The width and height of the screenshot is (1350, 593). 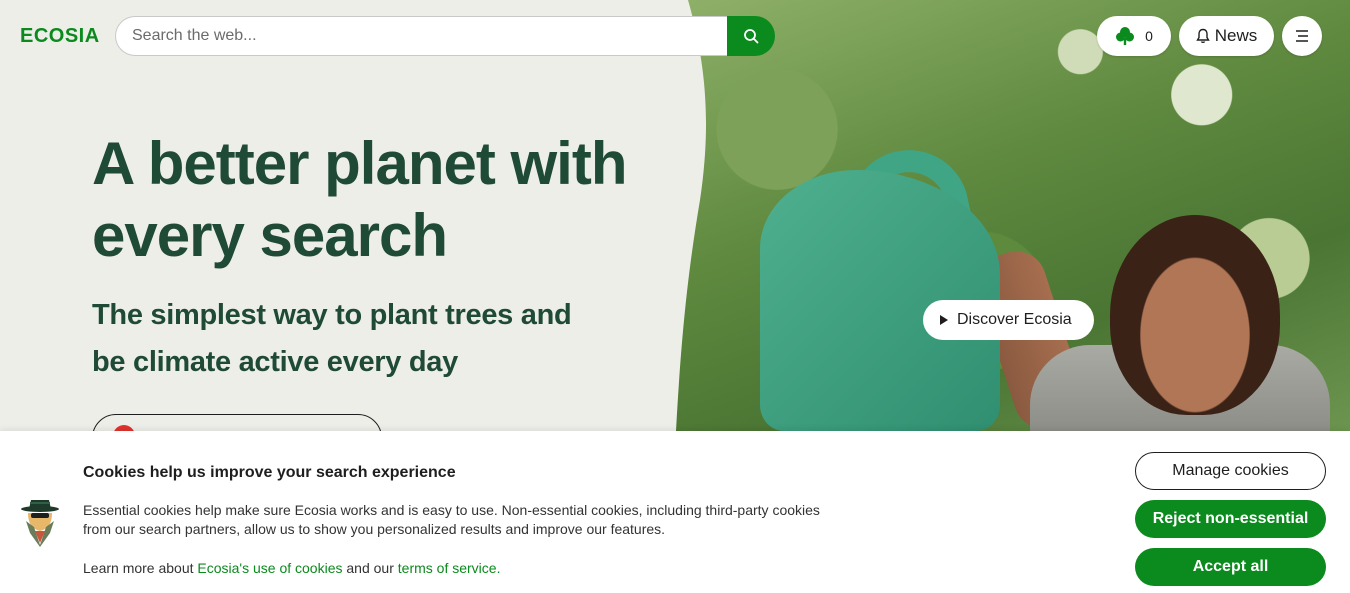 I want to click on menu-icon, so click(x=1302, y=36).